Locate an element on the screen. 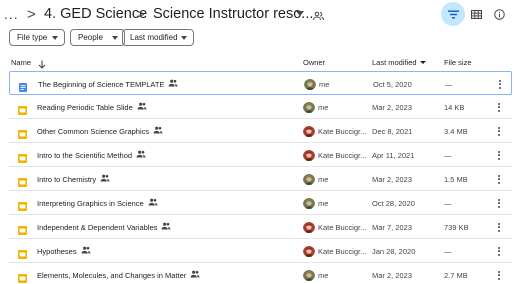 The image size is (516, 284). last-modified-date: Apr 11, 2021 is located at coordinates (393, 155).